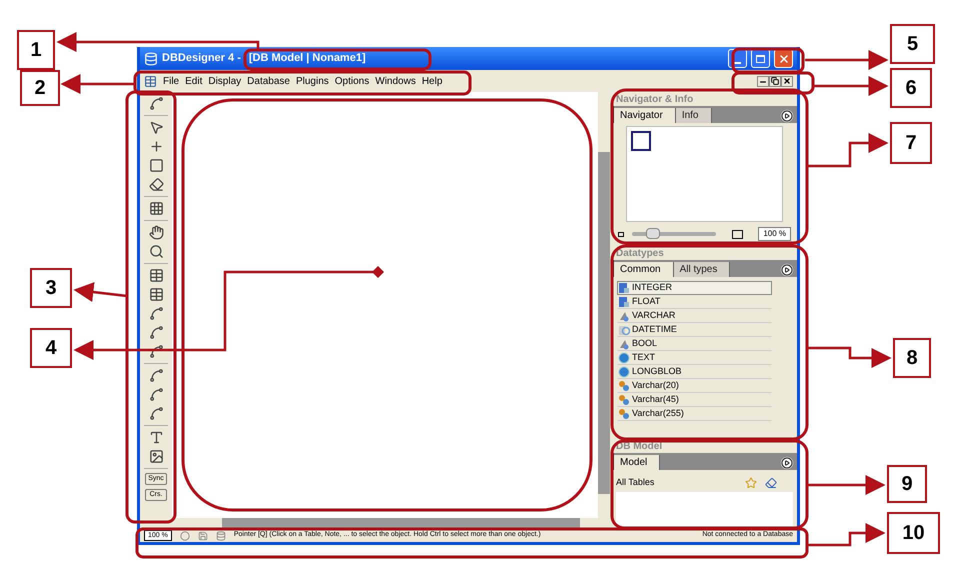 The height and width of the screenshot is (570, 953). Describe the element at coordinates (624, 330) in the screenshot. I see `datetime-type-icon` at that location.